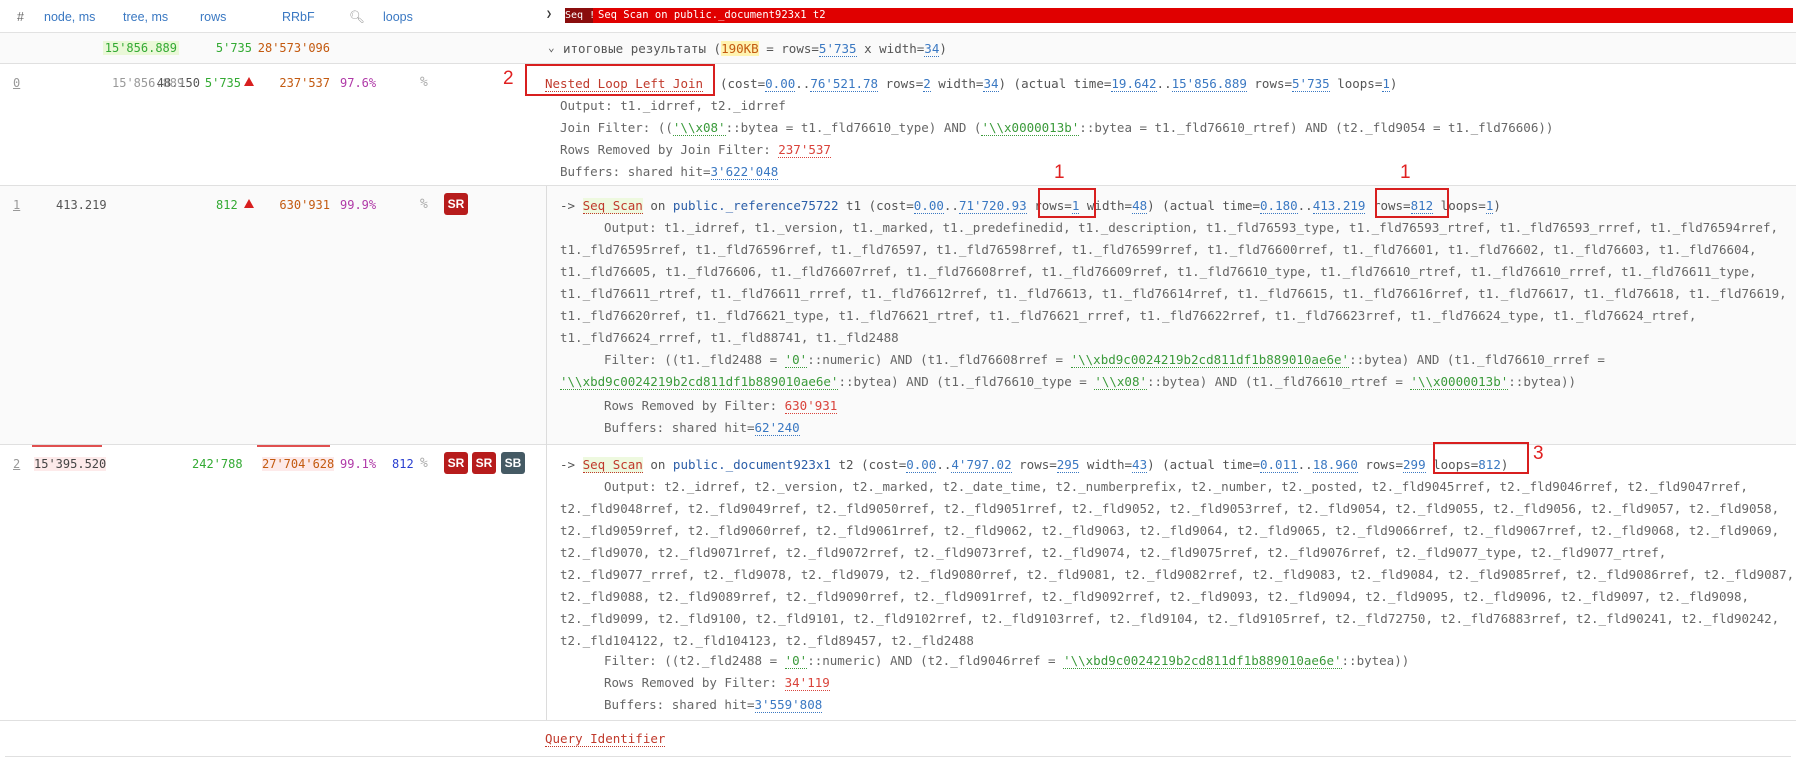 This screenshot has height=758, width=1796. What do you see at coordinates (1067, 203) in the screenshot?
I see `annotation-box-1a` at bounding box center [1067, 203].